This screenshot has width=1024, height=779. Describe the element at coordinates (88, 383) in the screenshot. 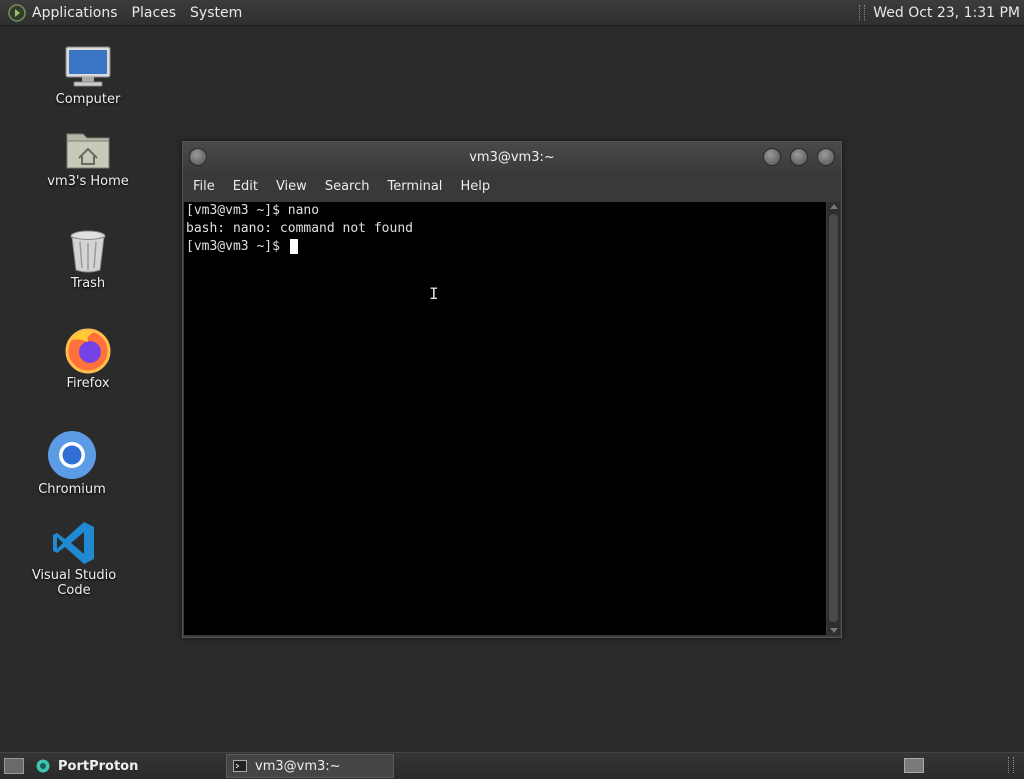

I see `desktop-icon-label: Firefox` at that location.